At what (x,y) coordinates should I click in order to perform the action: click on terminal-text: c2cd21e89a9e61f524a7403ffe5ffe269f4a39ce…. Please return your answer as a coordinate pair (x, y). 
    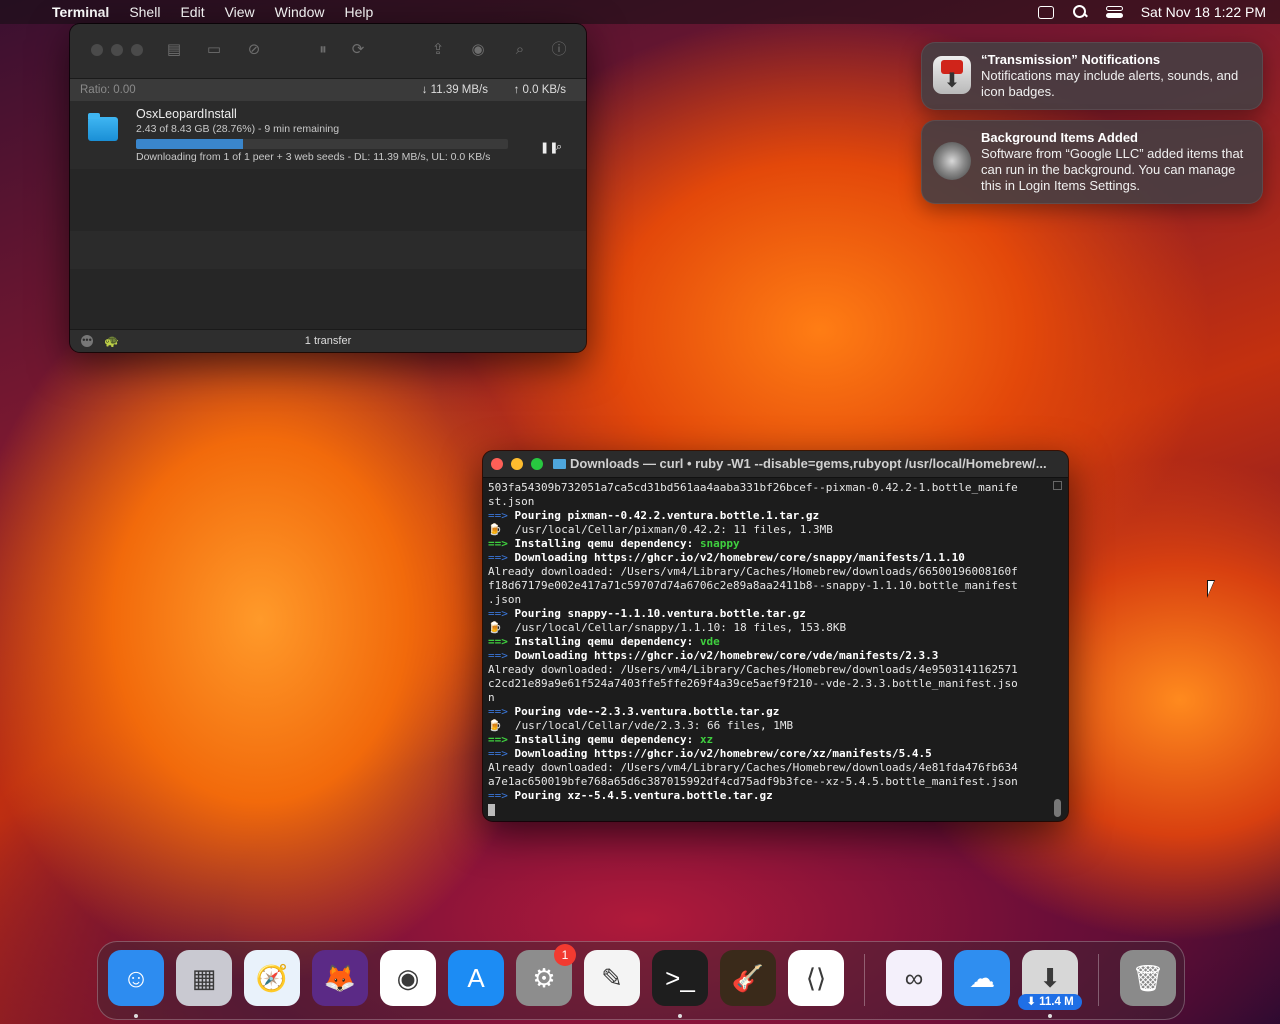
    Looking at the image, I should click on (753, 683).